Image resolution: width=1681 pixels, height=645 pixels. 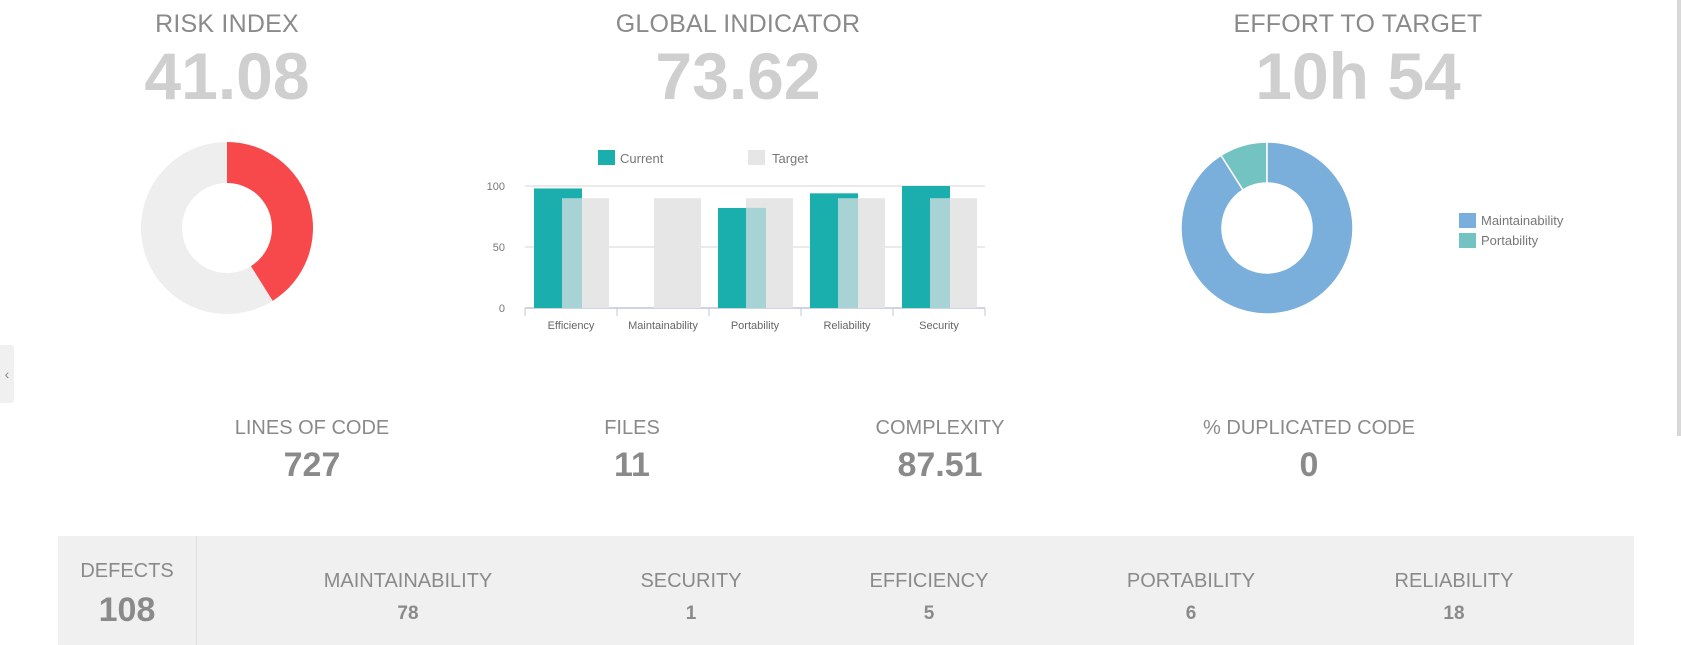 I want to click on metric-lines-of-code: LINES OF CODE 727, so click(x=312, y=451).